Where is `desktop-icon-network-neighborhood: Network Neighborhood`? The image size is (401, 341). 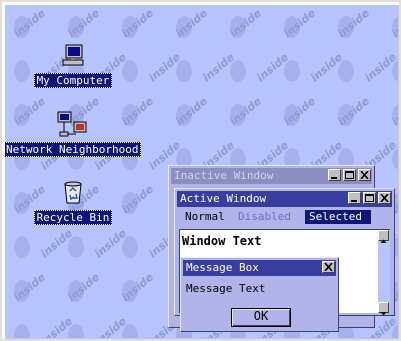
desktop-icon-network-neighborhood: Network Neighborhood is located at coordinates (73, 133).